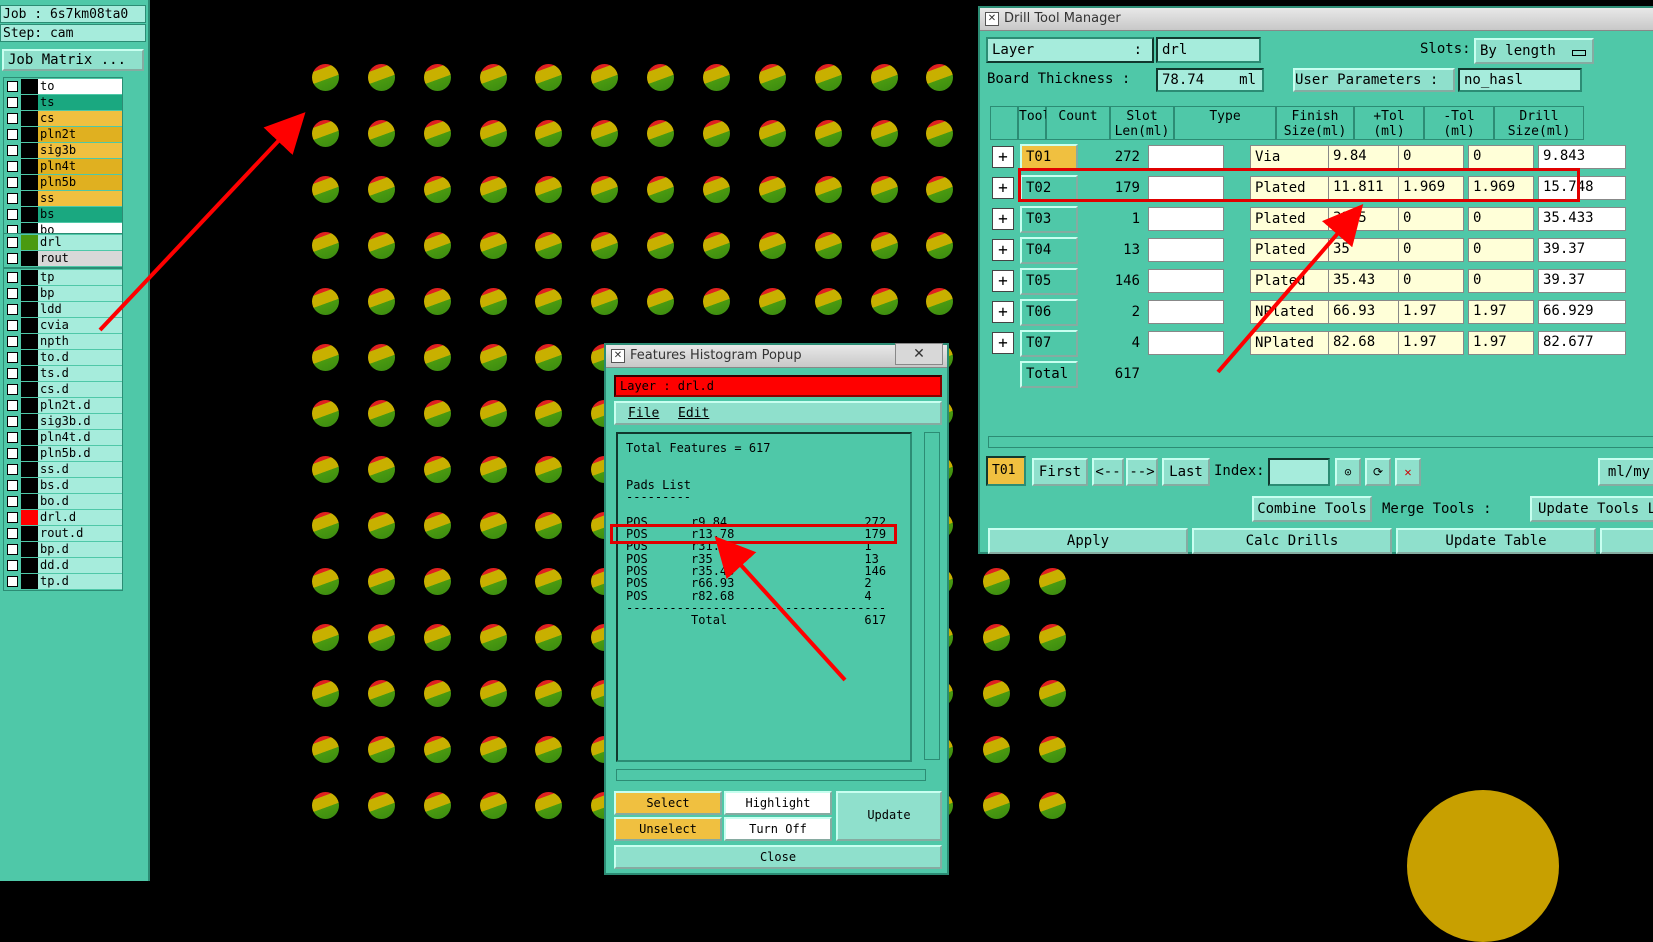  What do you see at coordinates (1364, 312) in the screenshot?
I see `finish-size-field: 66.93` at bounding box center [1364, 312].